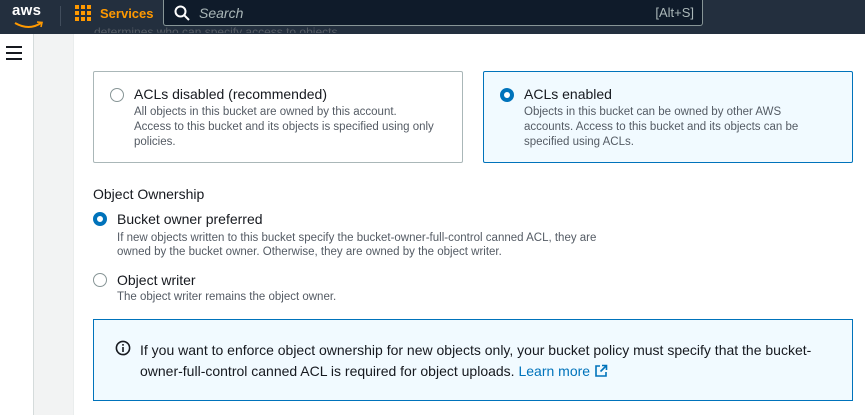 Image resolution: width=865 pixels, height=415 pixels. I want to click on search-shortcut-hint: [Alt+S], so click(674, 12).